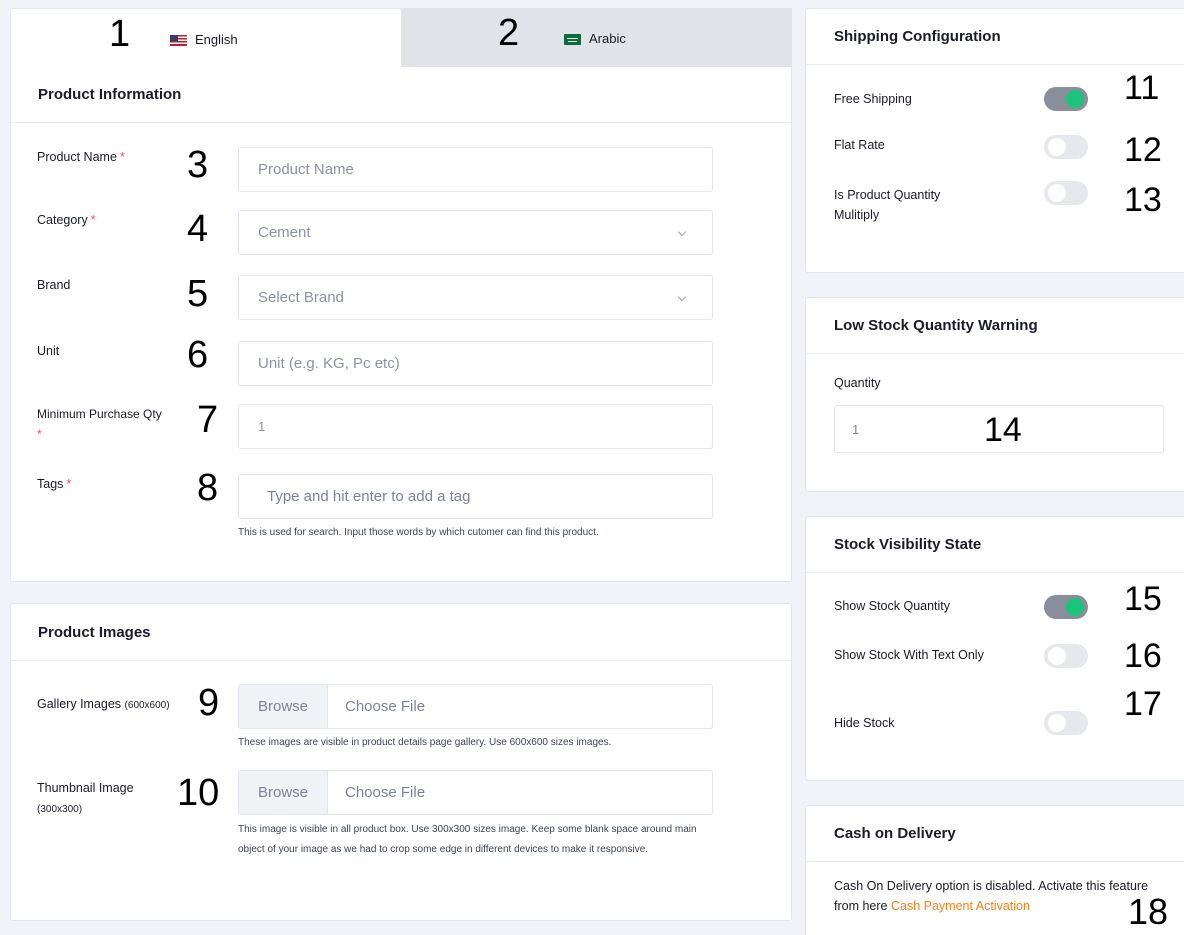 The image size is (1184, 935). I want to click on tab-number: 2, so click(509, 33).